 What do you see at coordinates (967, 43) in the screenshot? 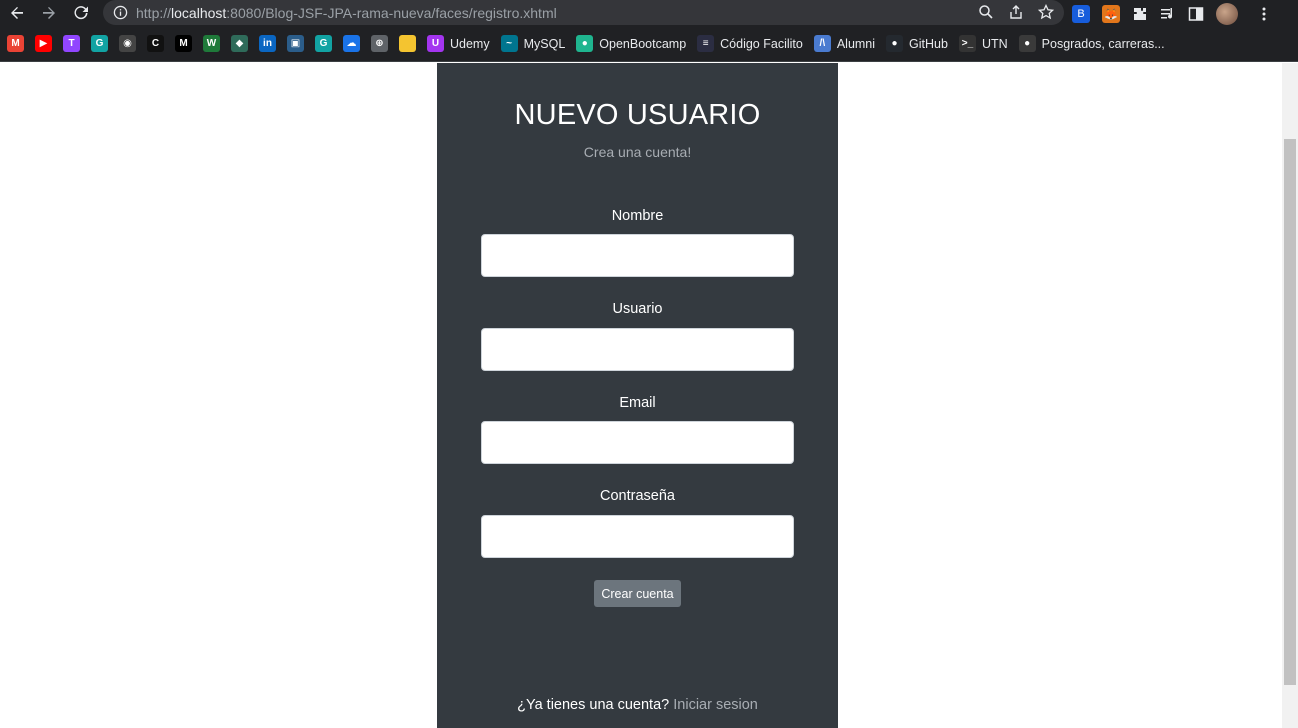
I see `terminal-icon: >_` at bounding box center [967, 43].